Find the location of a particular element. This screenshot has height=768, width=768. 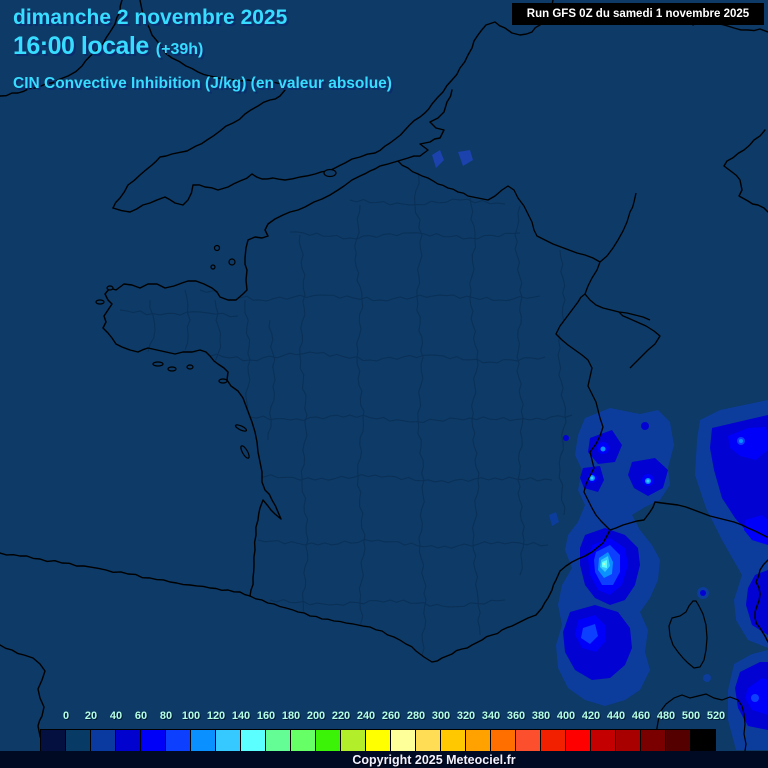

scale-label: 300 is located at coordinates (441, 716).